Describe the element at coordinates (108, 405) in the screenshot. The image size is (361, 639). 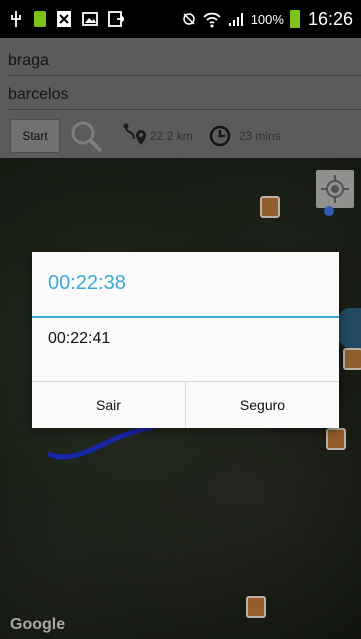
I see `exit-button: Sair` at that location.